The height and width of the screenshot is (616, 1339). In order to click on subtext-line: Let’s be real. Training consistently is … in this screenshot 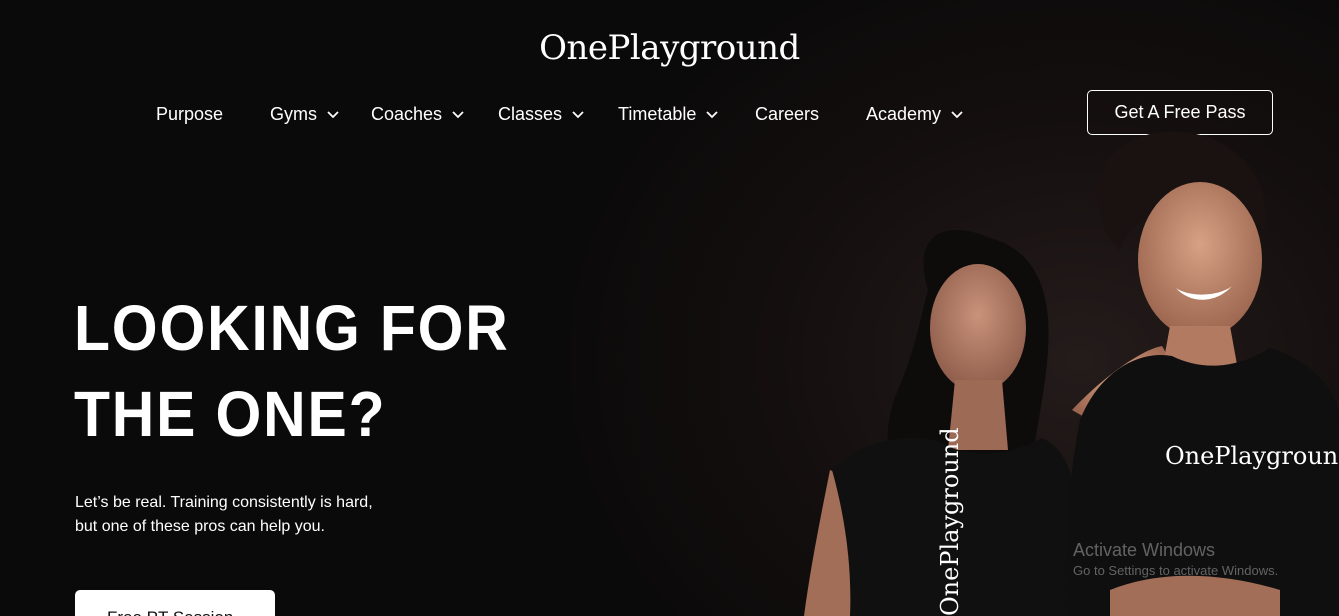, I will do `click(224, 502)`.